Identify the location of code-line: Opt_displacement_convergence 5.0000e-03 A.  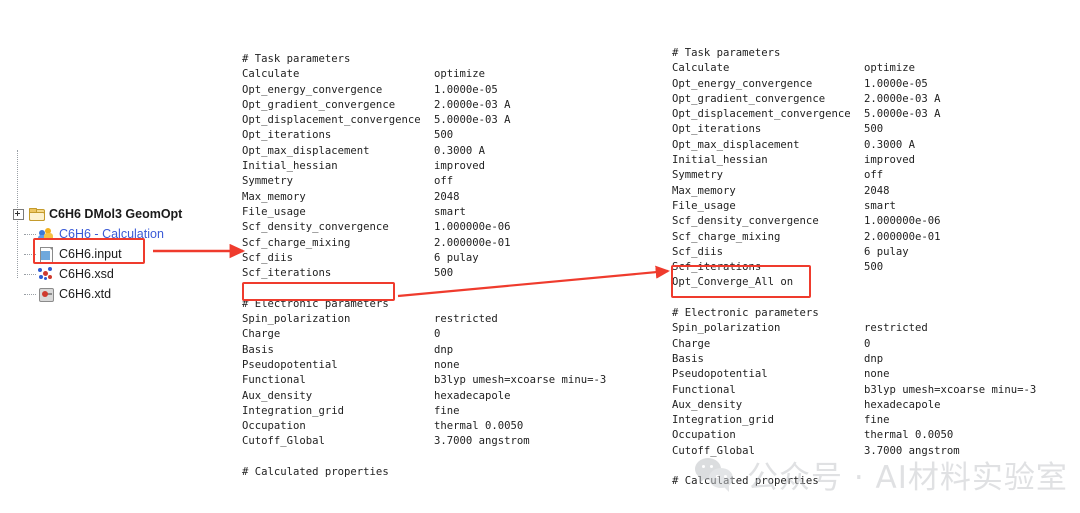
(424, 120).